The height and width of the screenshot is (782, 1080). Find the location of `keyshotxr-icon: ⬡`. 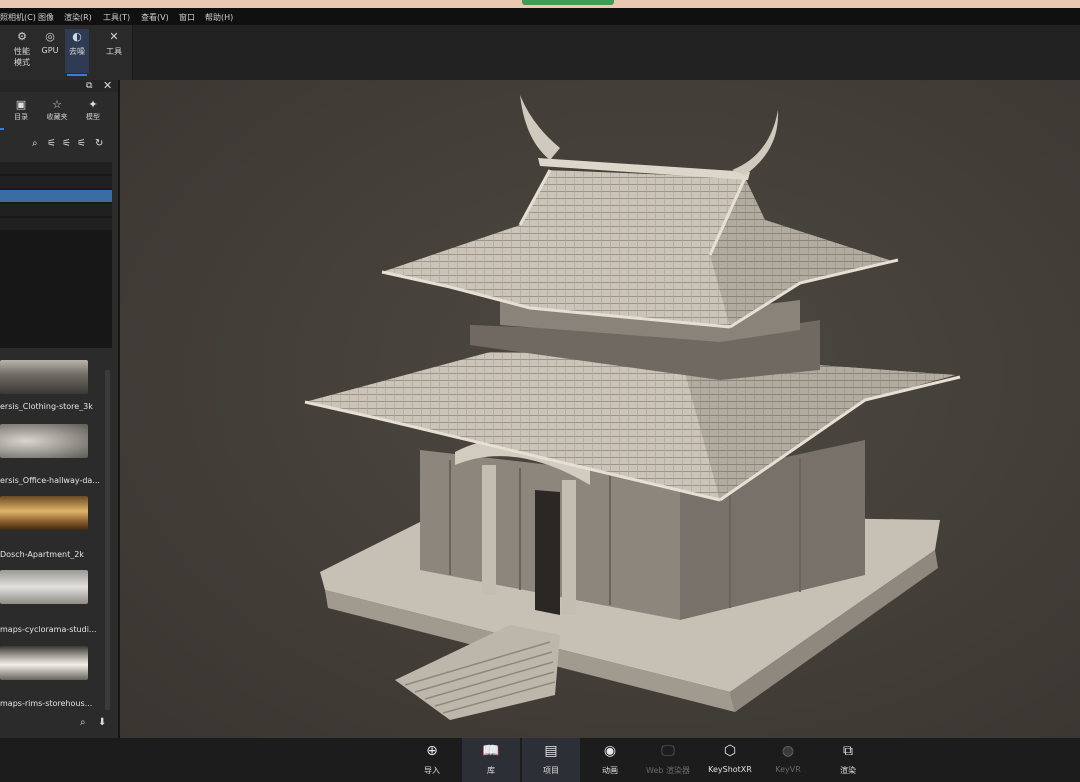

keyshotxr-icon: ⬡ is located at coordinates (730, 751).